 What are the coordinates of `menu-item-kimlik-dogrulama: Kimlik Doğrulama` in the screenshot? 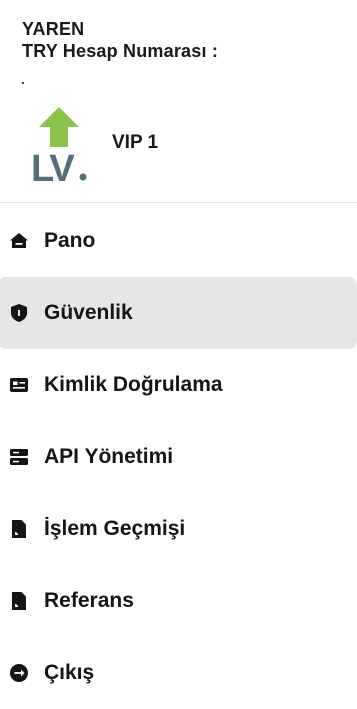 It's located at (178, 385).